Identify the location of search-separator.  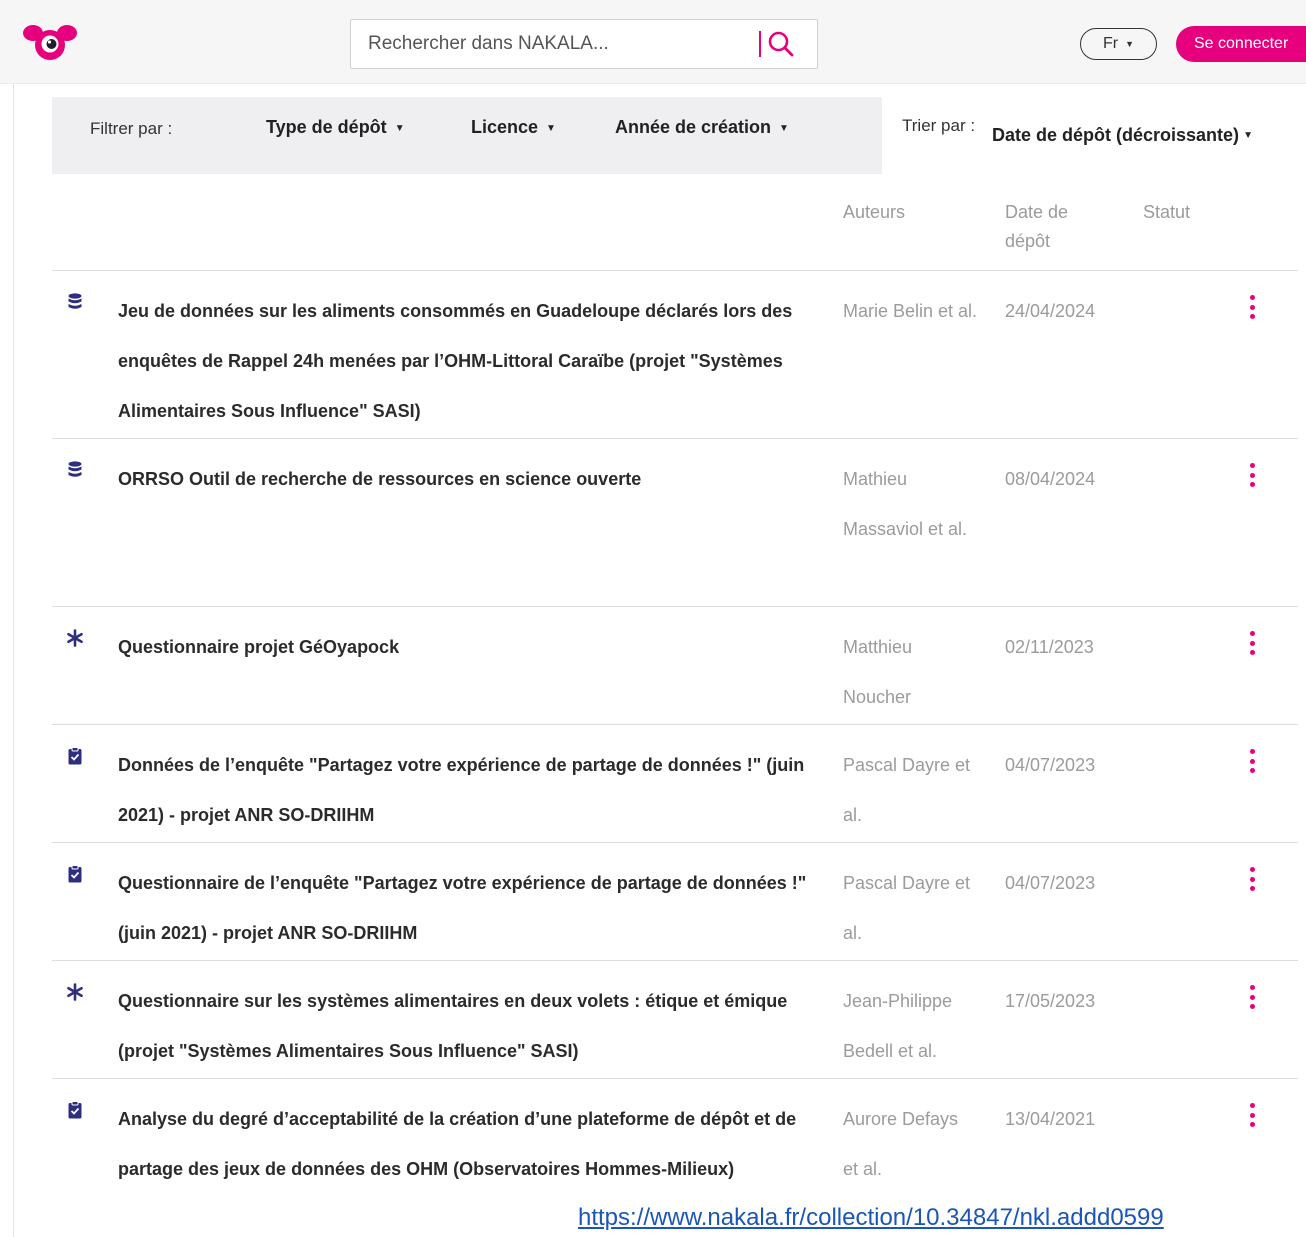
(760, 44).